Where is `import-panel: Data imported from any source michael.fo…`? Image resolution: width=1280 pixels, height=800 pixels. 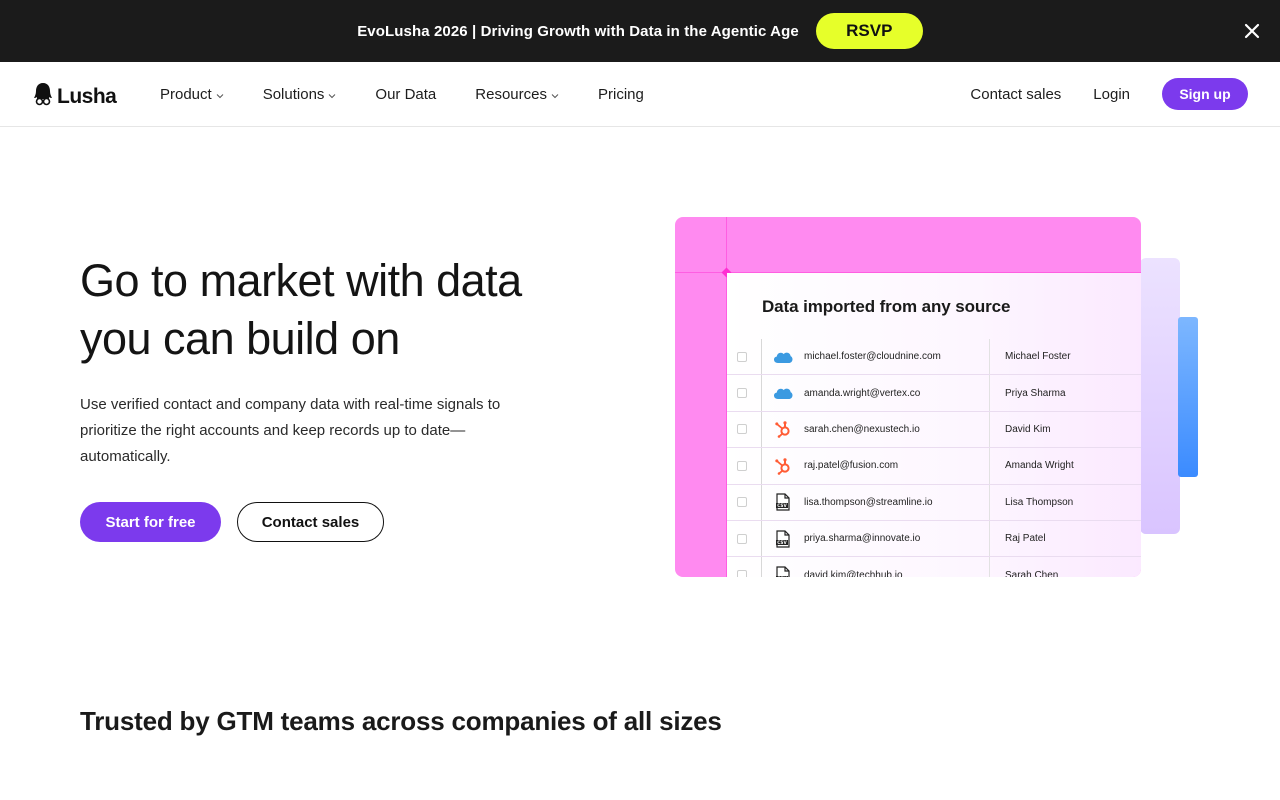 import-panel: Data imported from any source michael.fo… is located at coordinates (934, 425).